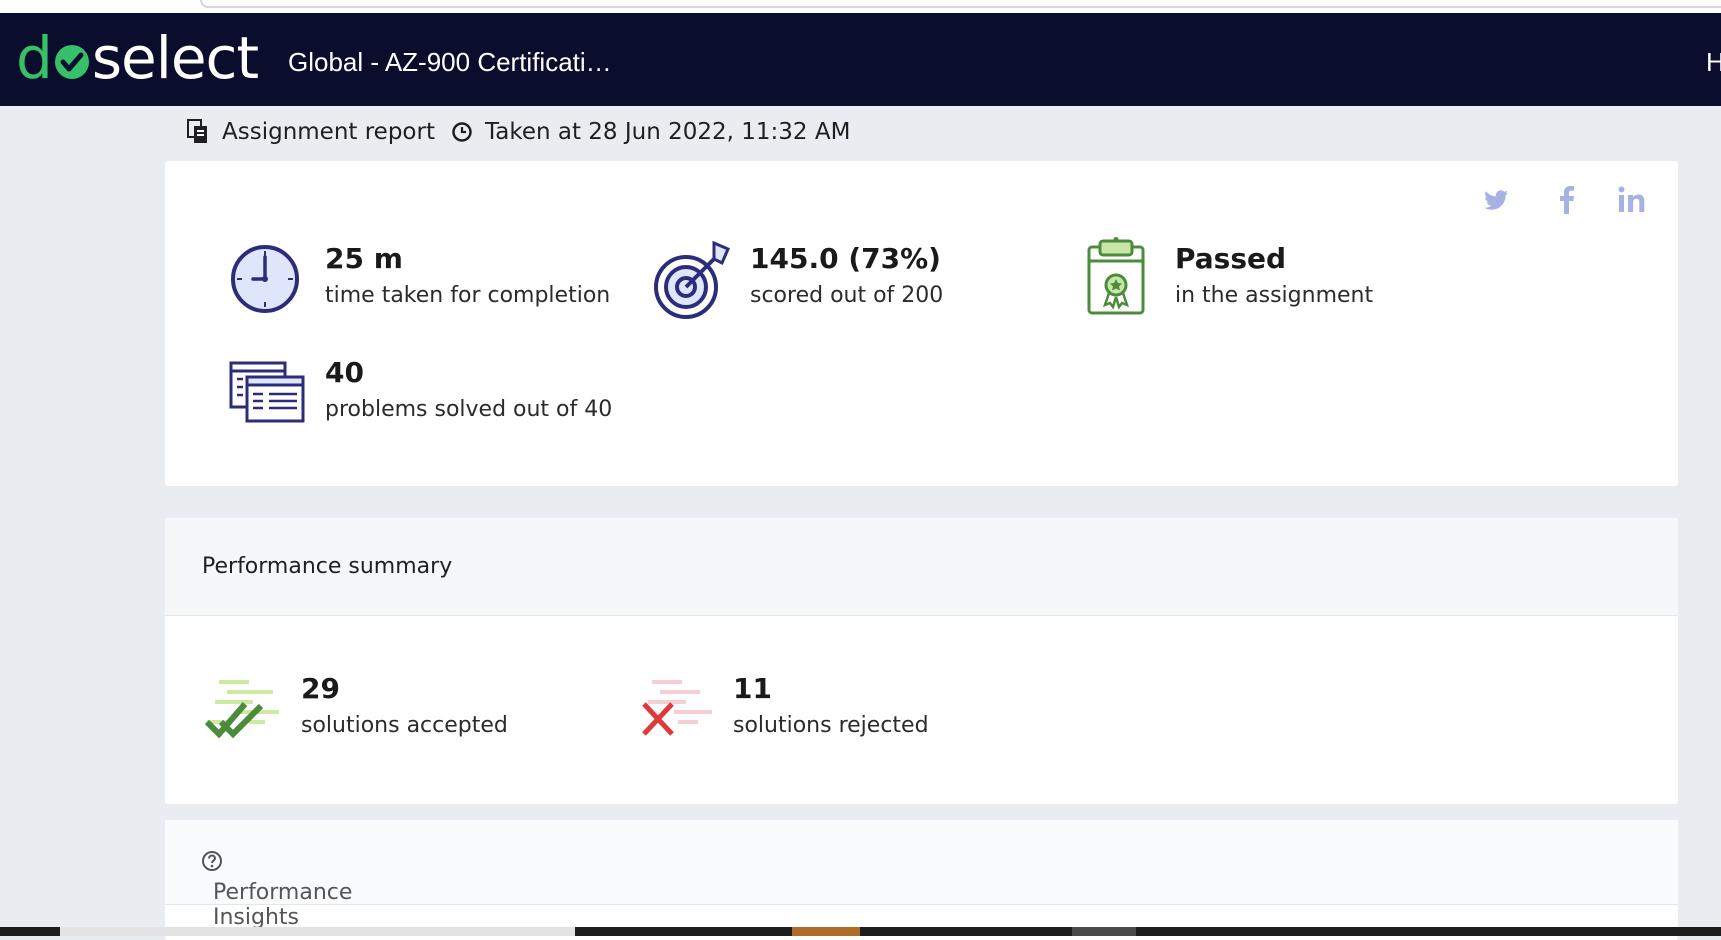 This screenshot has height=940, width=1721. I want to click on time-value: 25 m, so click(364, 258).